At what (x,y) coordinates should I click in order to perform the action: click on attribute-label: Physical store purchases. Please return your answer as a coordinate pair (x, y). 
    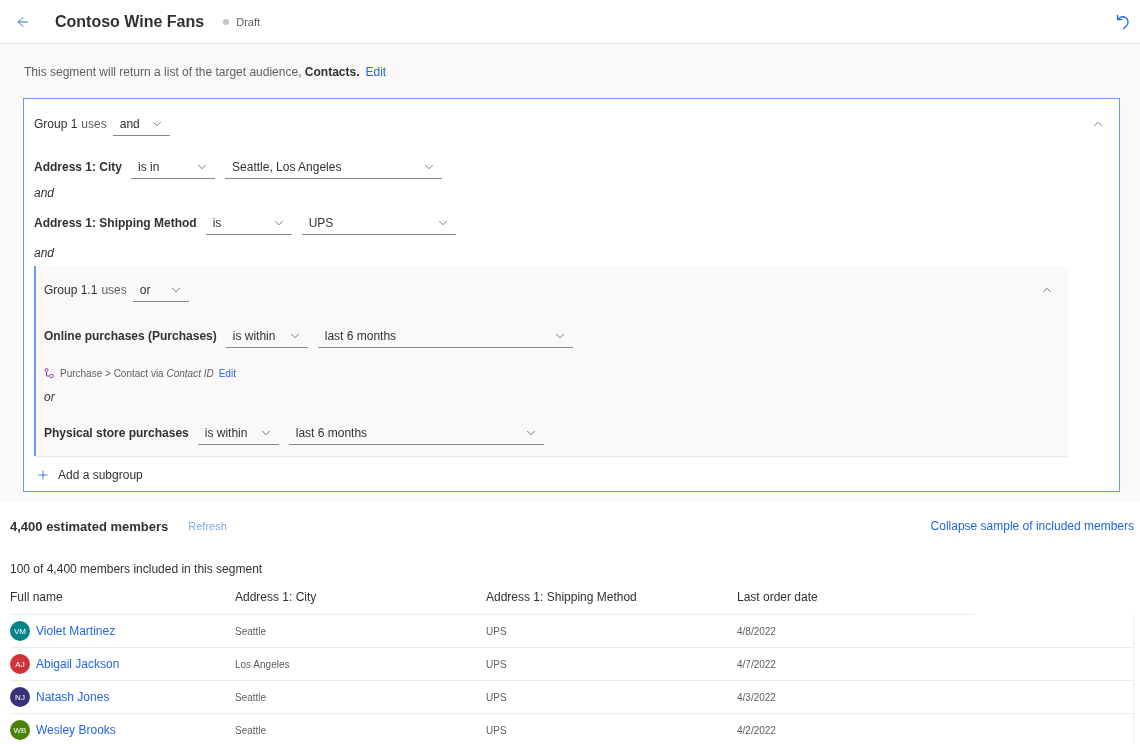
    Looking at the image, I should click on (116, 433).